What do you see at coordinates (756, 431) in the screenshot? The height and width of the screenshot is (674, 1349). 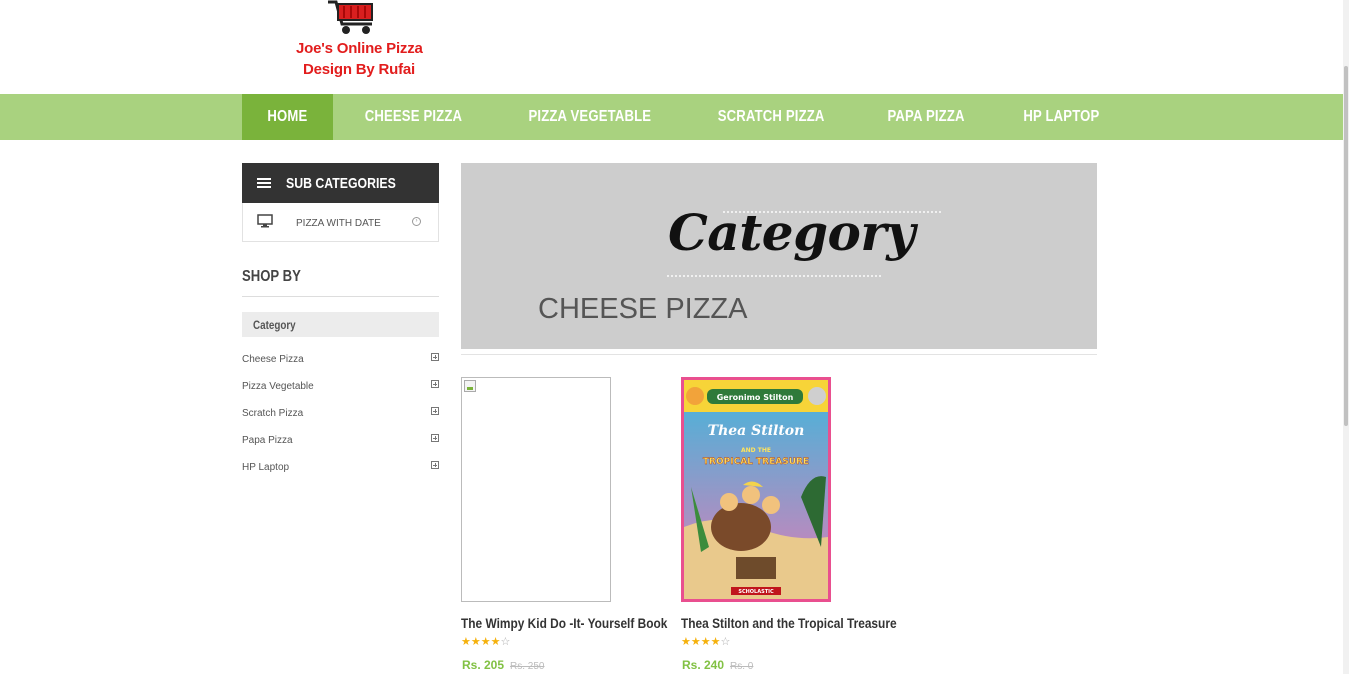 I see `cover-title: Thea Stilton` at bounding box center [756, 431].